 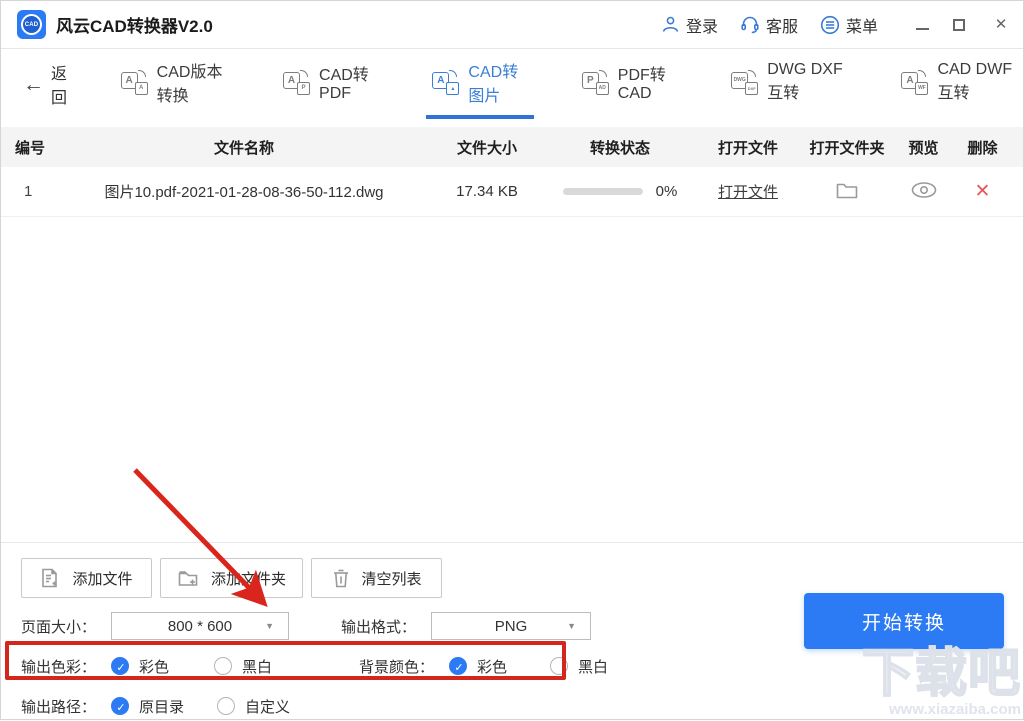 What do you see at coordinates (747, 148) in the screenshot?
I see `col-header-open-file: 打开文件` at bounding box center [747, 148].